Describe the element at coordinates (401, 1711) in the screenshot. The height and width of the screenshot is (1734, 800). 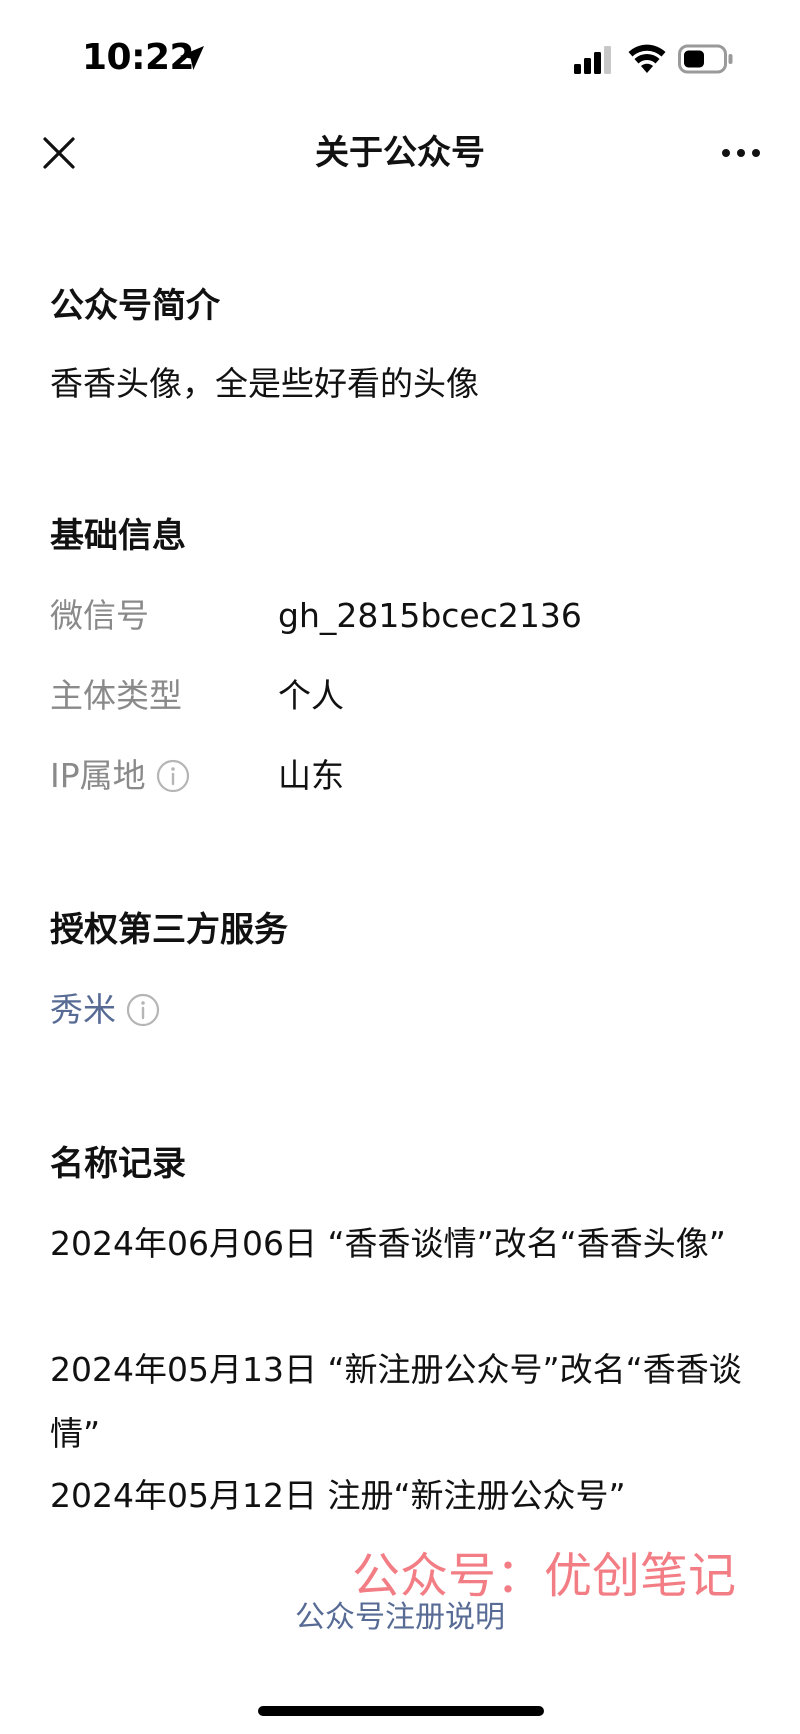
I see `home-indicator` at that location.